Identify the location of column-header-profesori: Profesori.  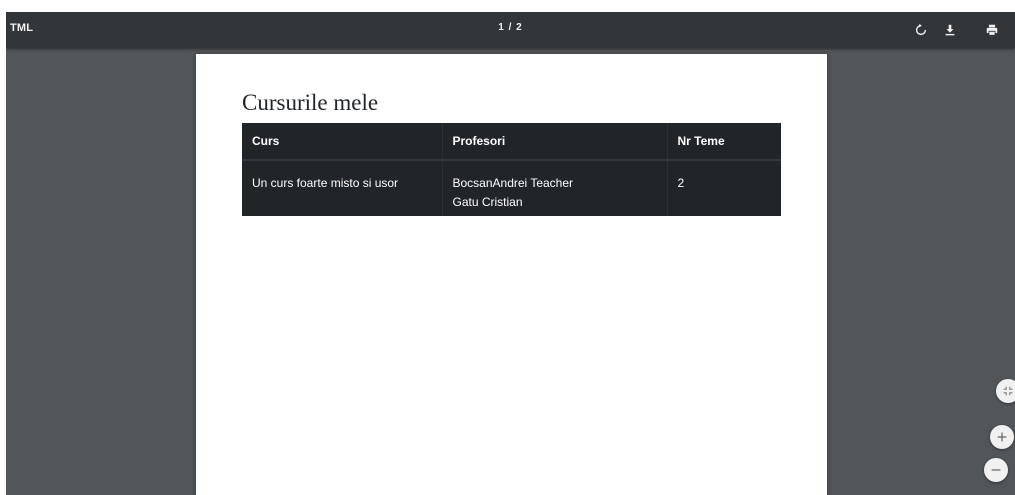
(554, 142).